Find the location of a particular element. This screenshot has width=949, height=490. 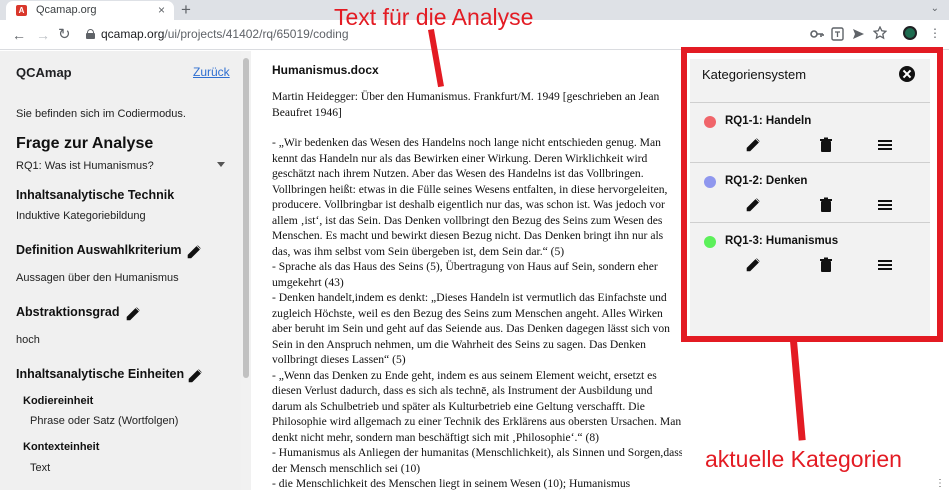

question-heading: Frage zur Analyse is located at coordinates (85, 143).